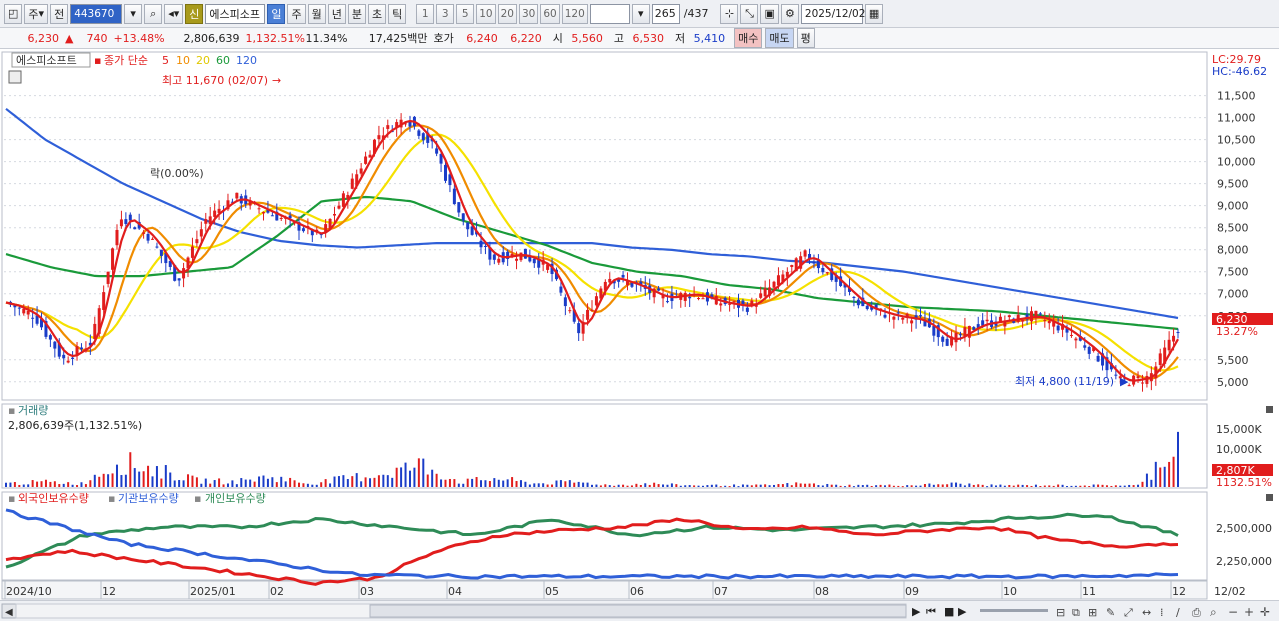 This screenshot has height=625, width=1279. I want to click on tab-year: 년, so click(336, 13).